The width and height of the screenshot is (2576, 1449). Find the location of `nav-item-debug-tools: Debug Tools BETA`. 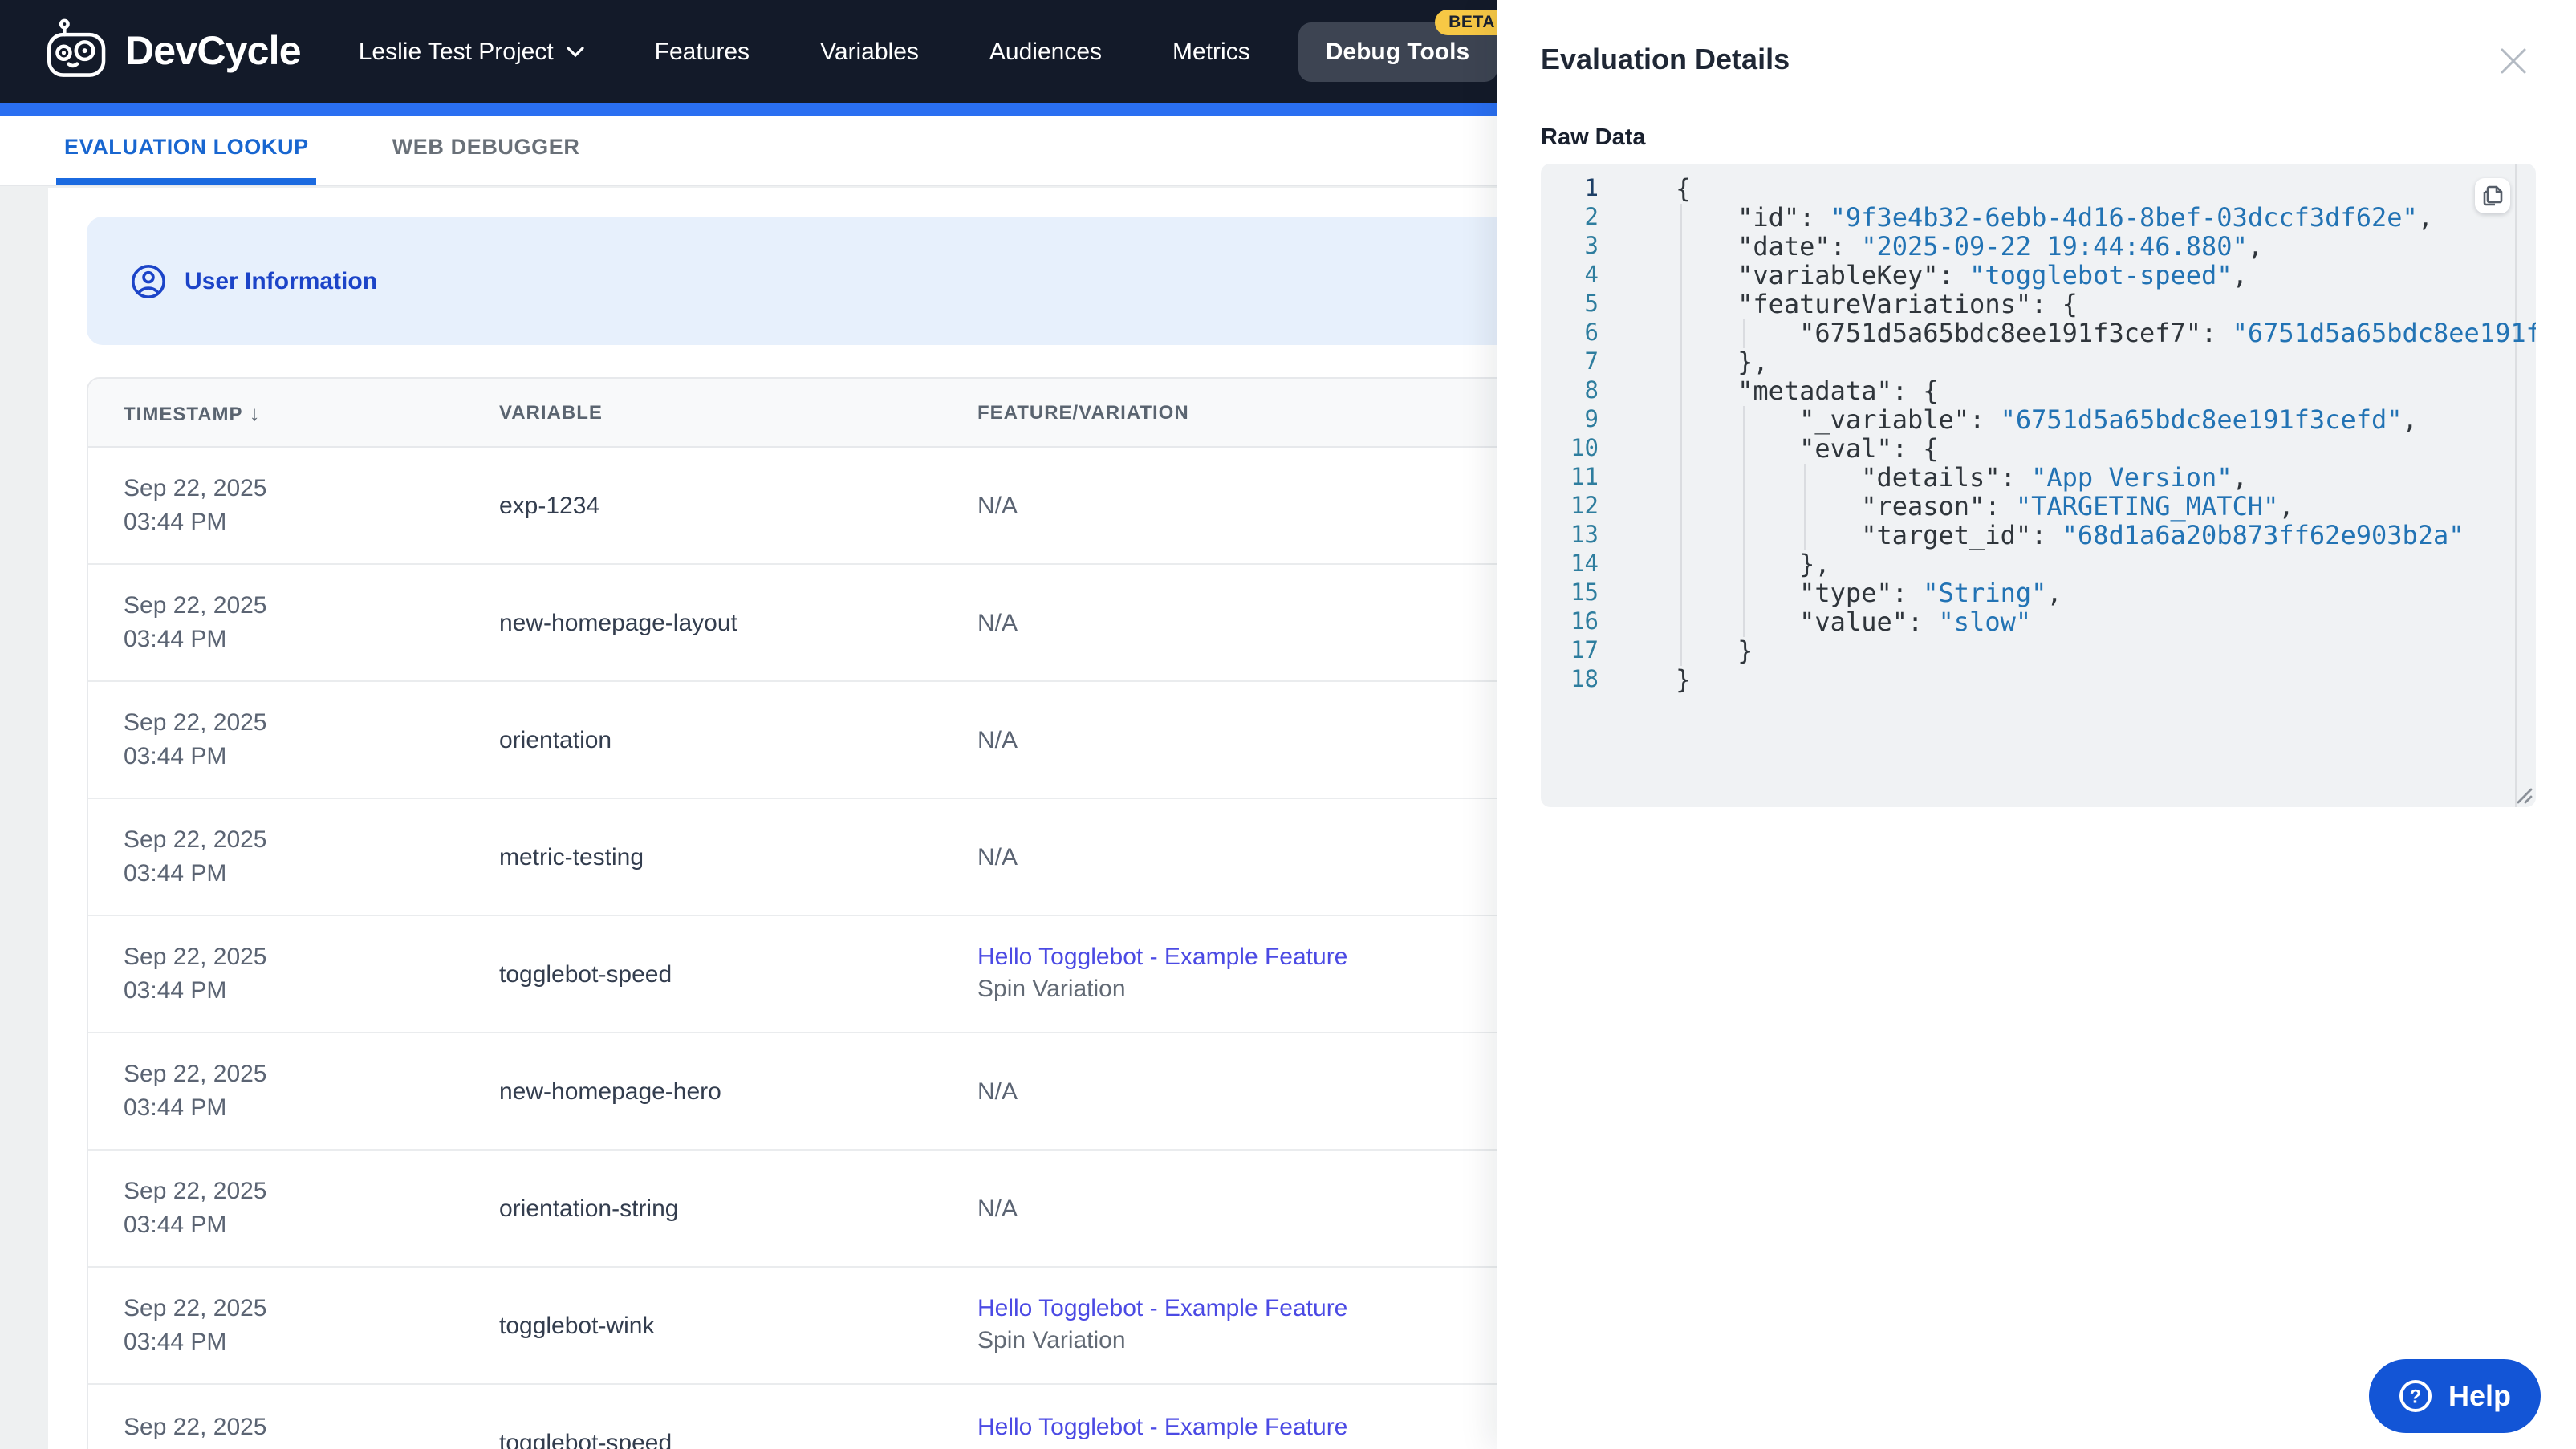

nav-item-debug-tools: Debug Tools BETA is located at coordinates (1404, 45).